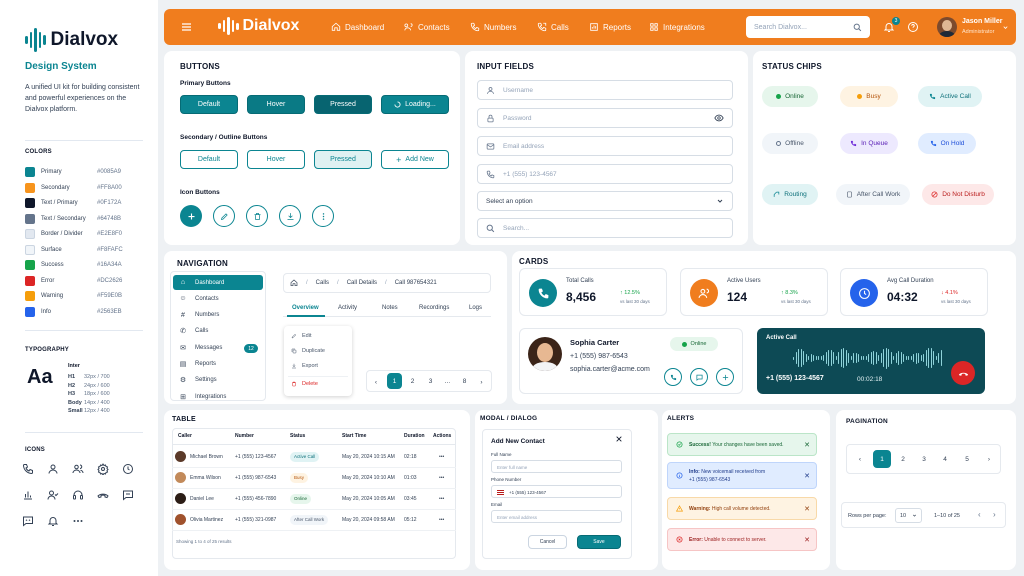 The width and height of the screenshot is (1024, 576). I want to click on header-nav-reports: Reports, so click(610, 27).